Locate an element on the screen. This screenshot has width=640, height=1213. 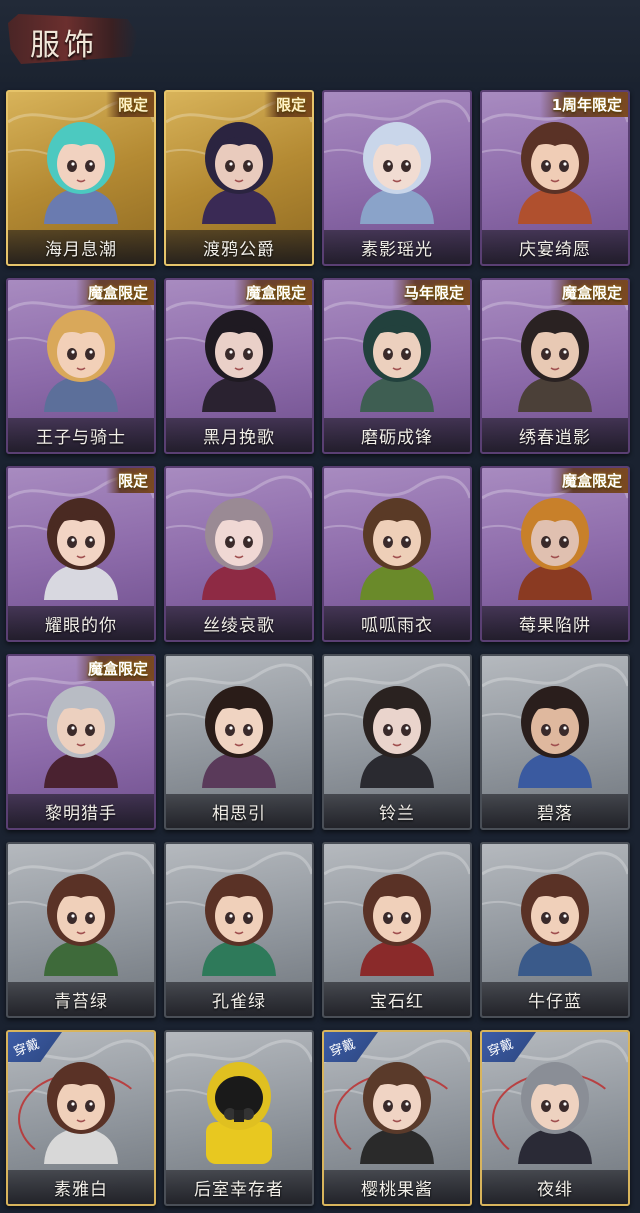
costume-card: 牛仔蓝 is located at coordinates (555, 930).